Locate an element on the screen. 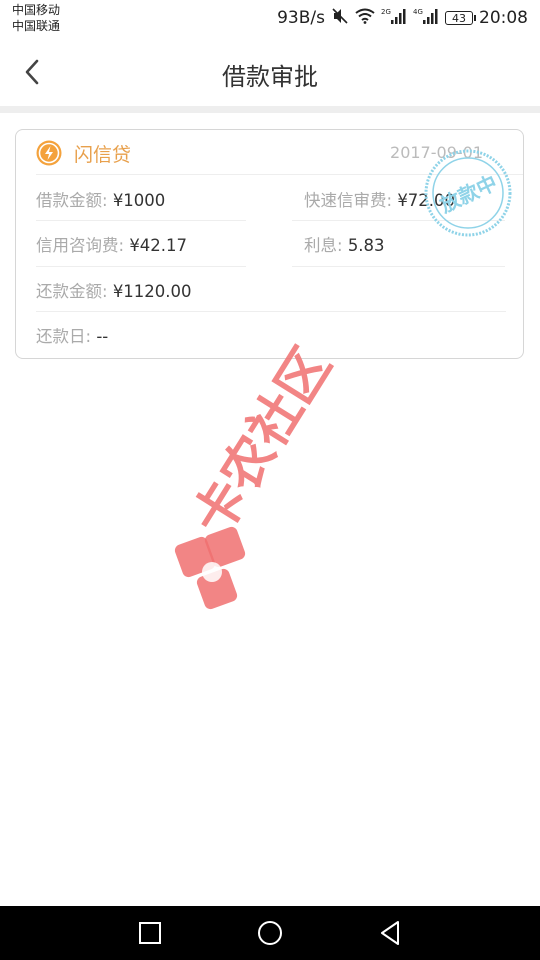  loan-amount: 借款金额: ¥1000 is located at coordinates (100, 199).